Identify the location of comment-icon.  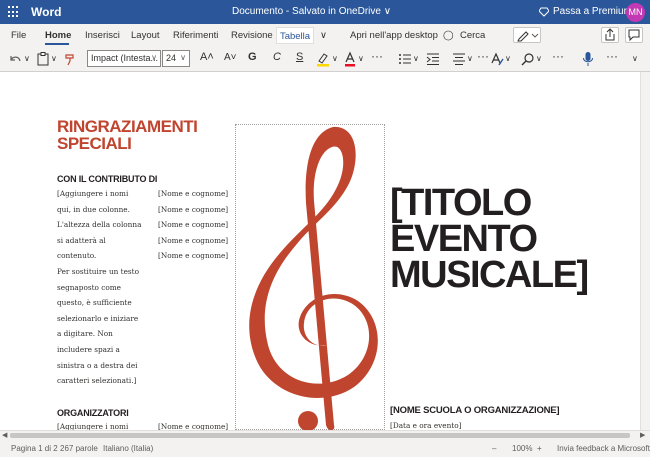
(634, 35).